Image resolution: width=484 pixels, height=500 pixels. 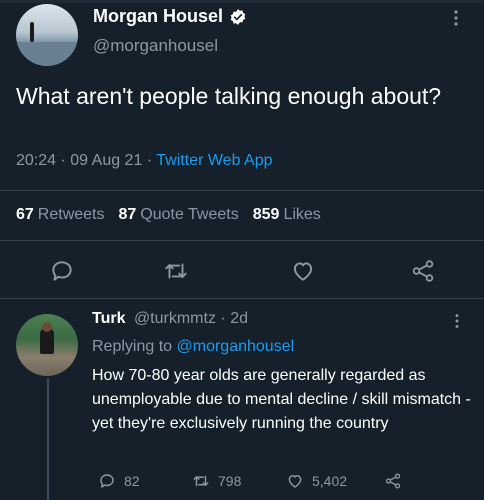 What do you see at coordinates (47, 54) in the screenshot?
I see `avatar-shore` at bounding box center [47, 54].